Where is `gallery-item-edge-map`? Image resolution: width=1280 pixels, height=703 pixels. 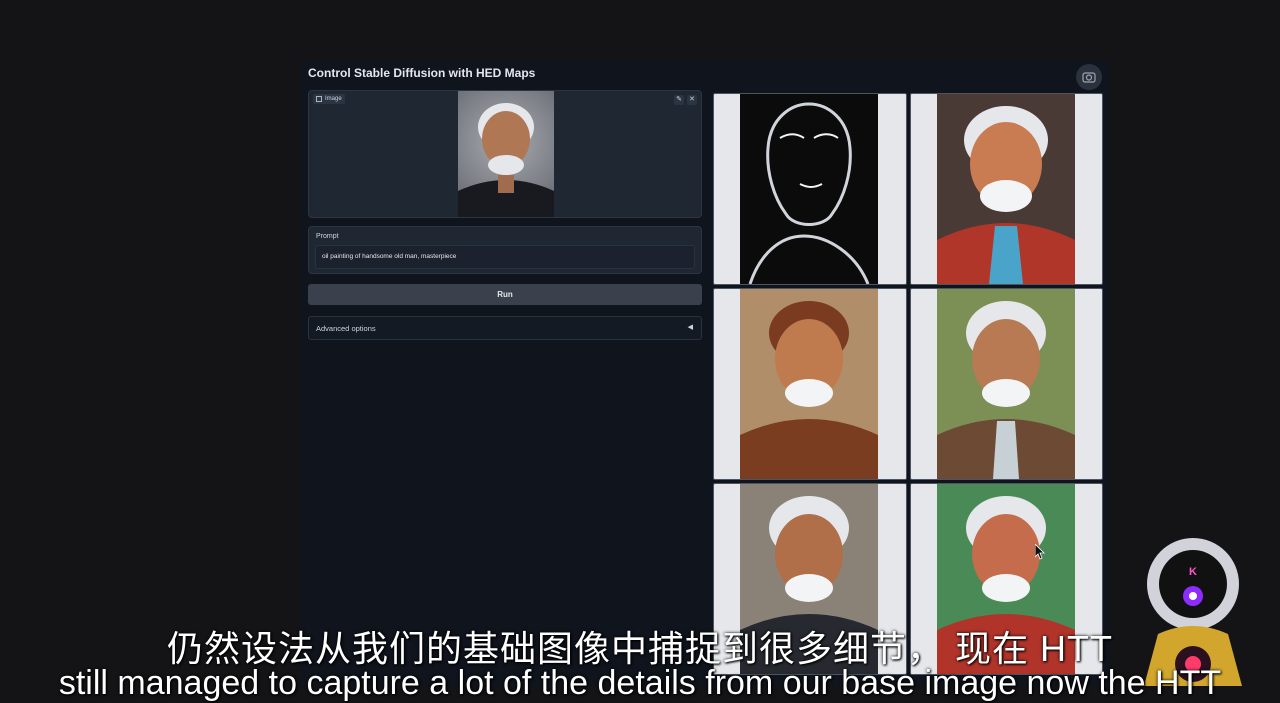 gallery-item-edge-map is located at coordinates (810, 189).